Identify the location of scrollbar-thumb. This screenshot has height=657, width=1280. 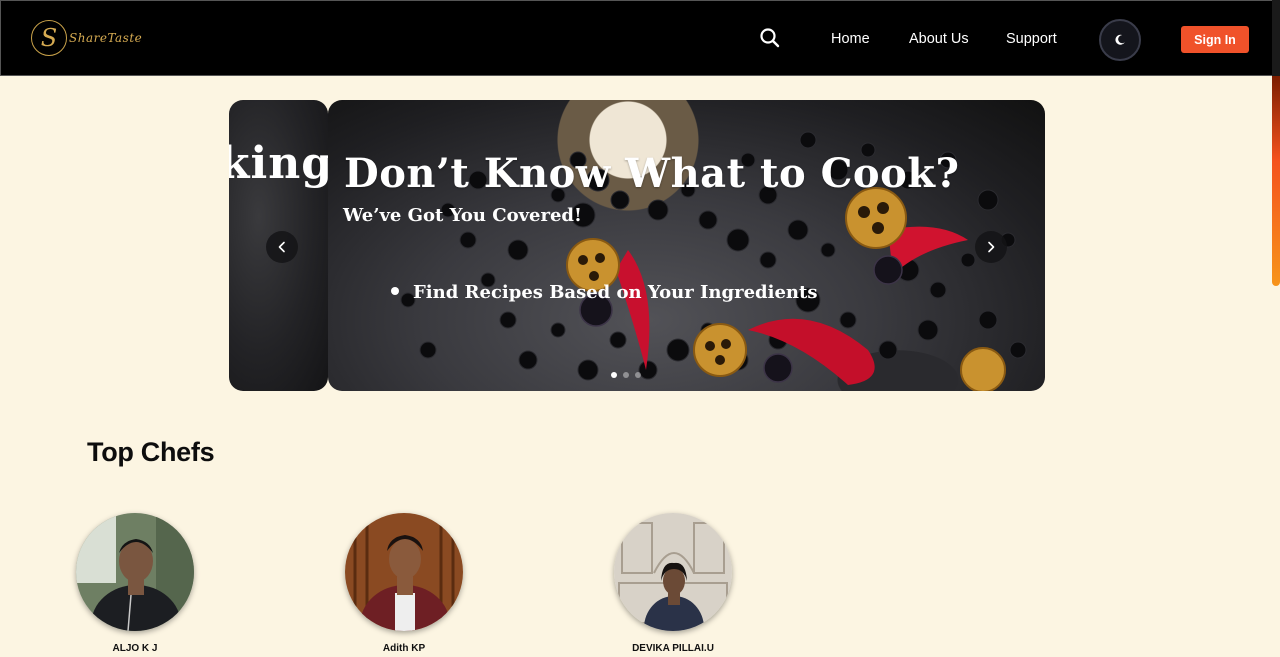
(1276, 181).